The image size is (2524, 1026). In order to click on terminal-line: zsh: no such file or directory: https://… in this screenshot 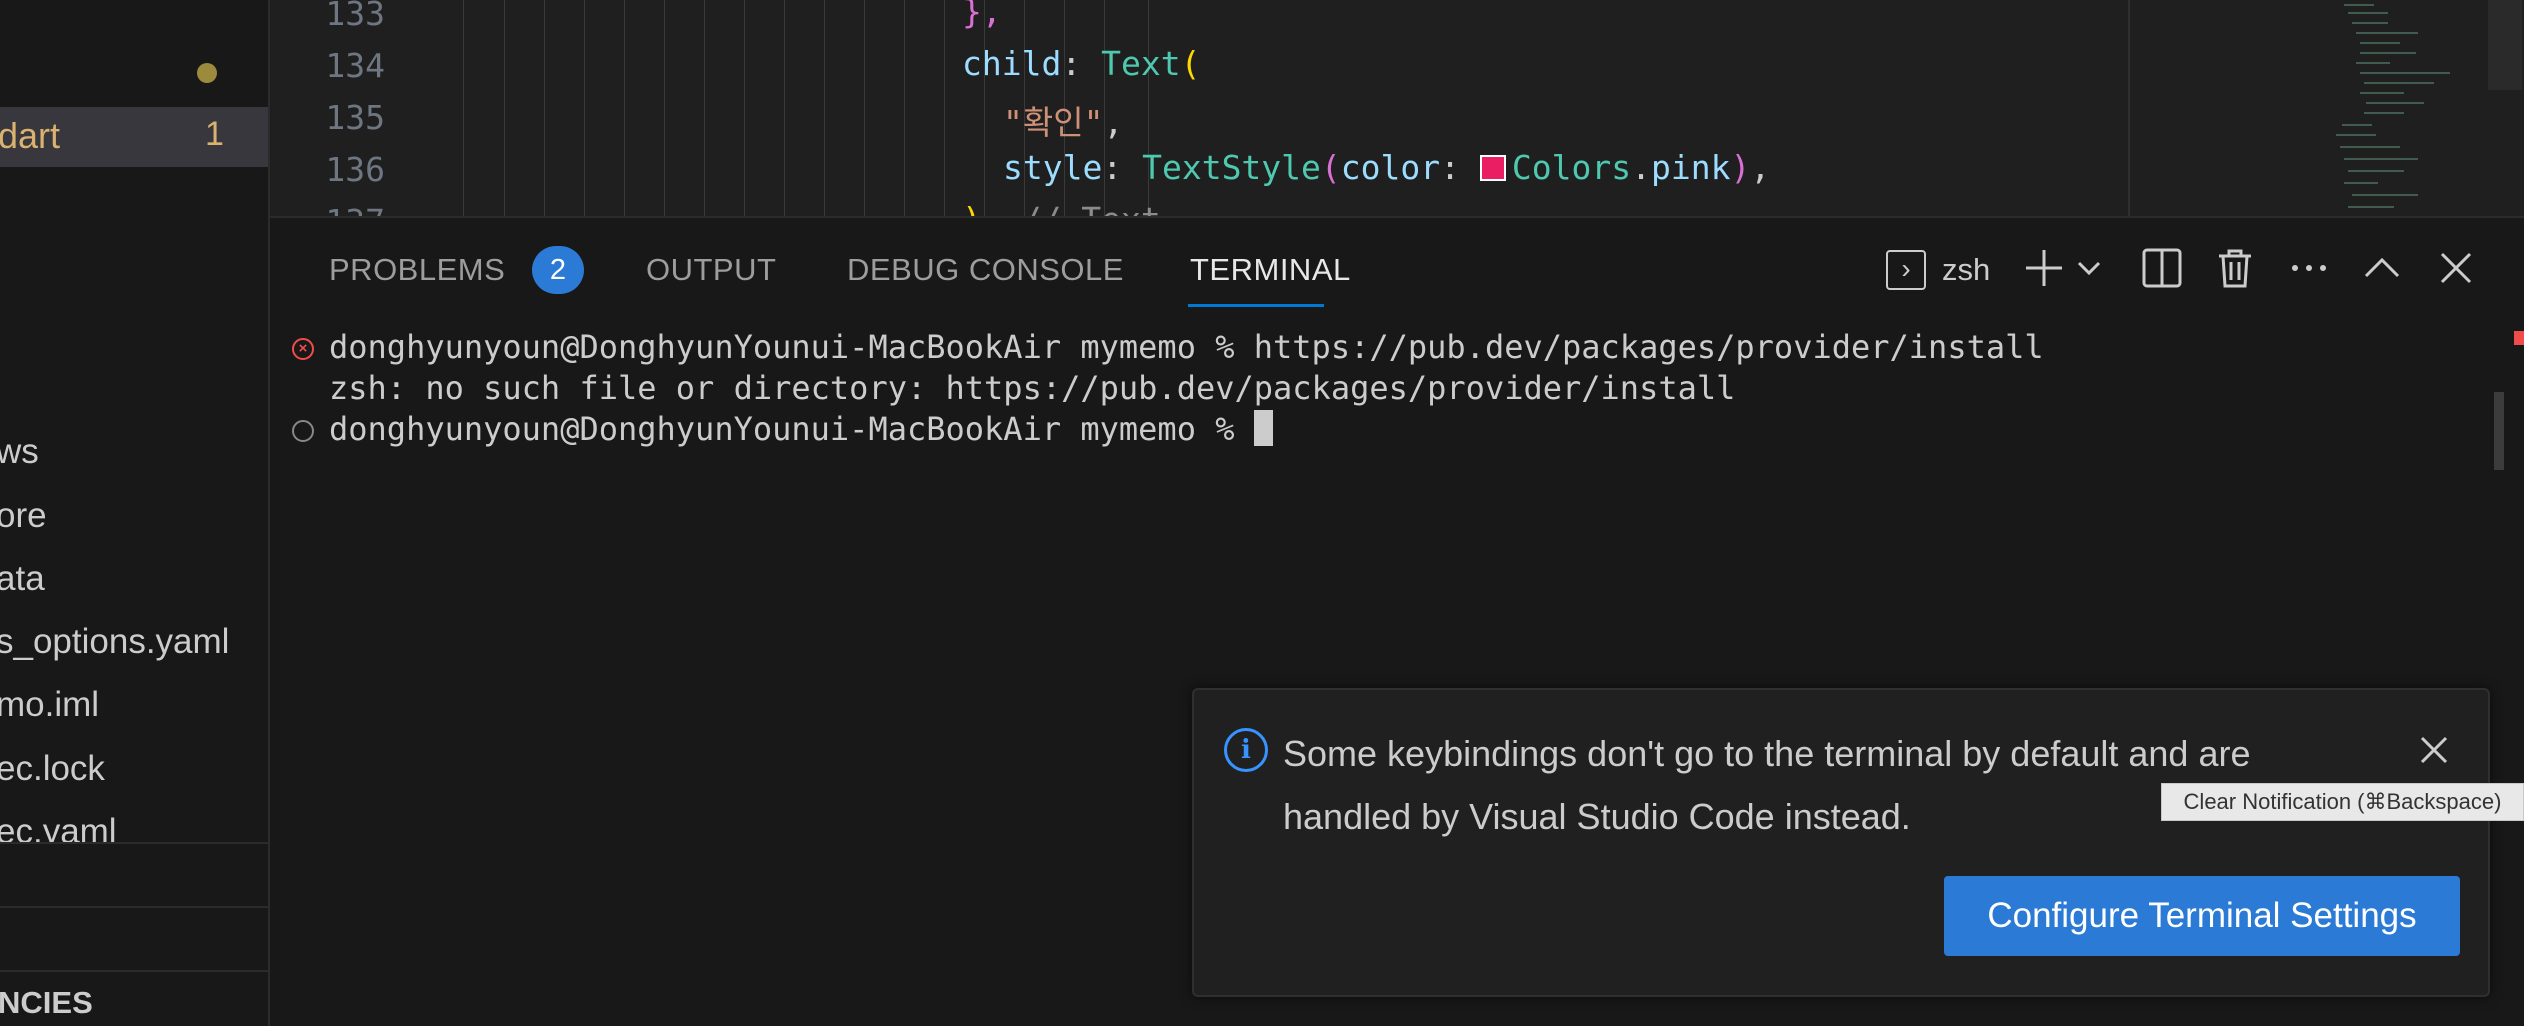, I will do `click(1032, 388)`.